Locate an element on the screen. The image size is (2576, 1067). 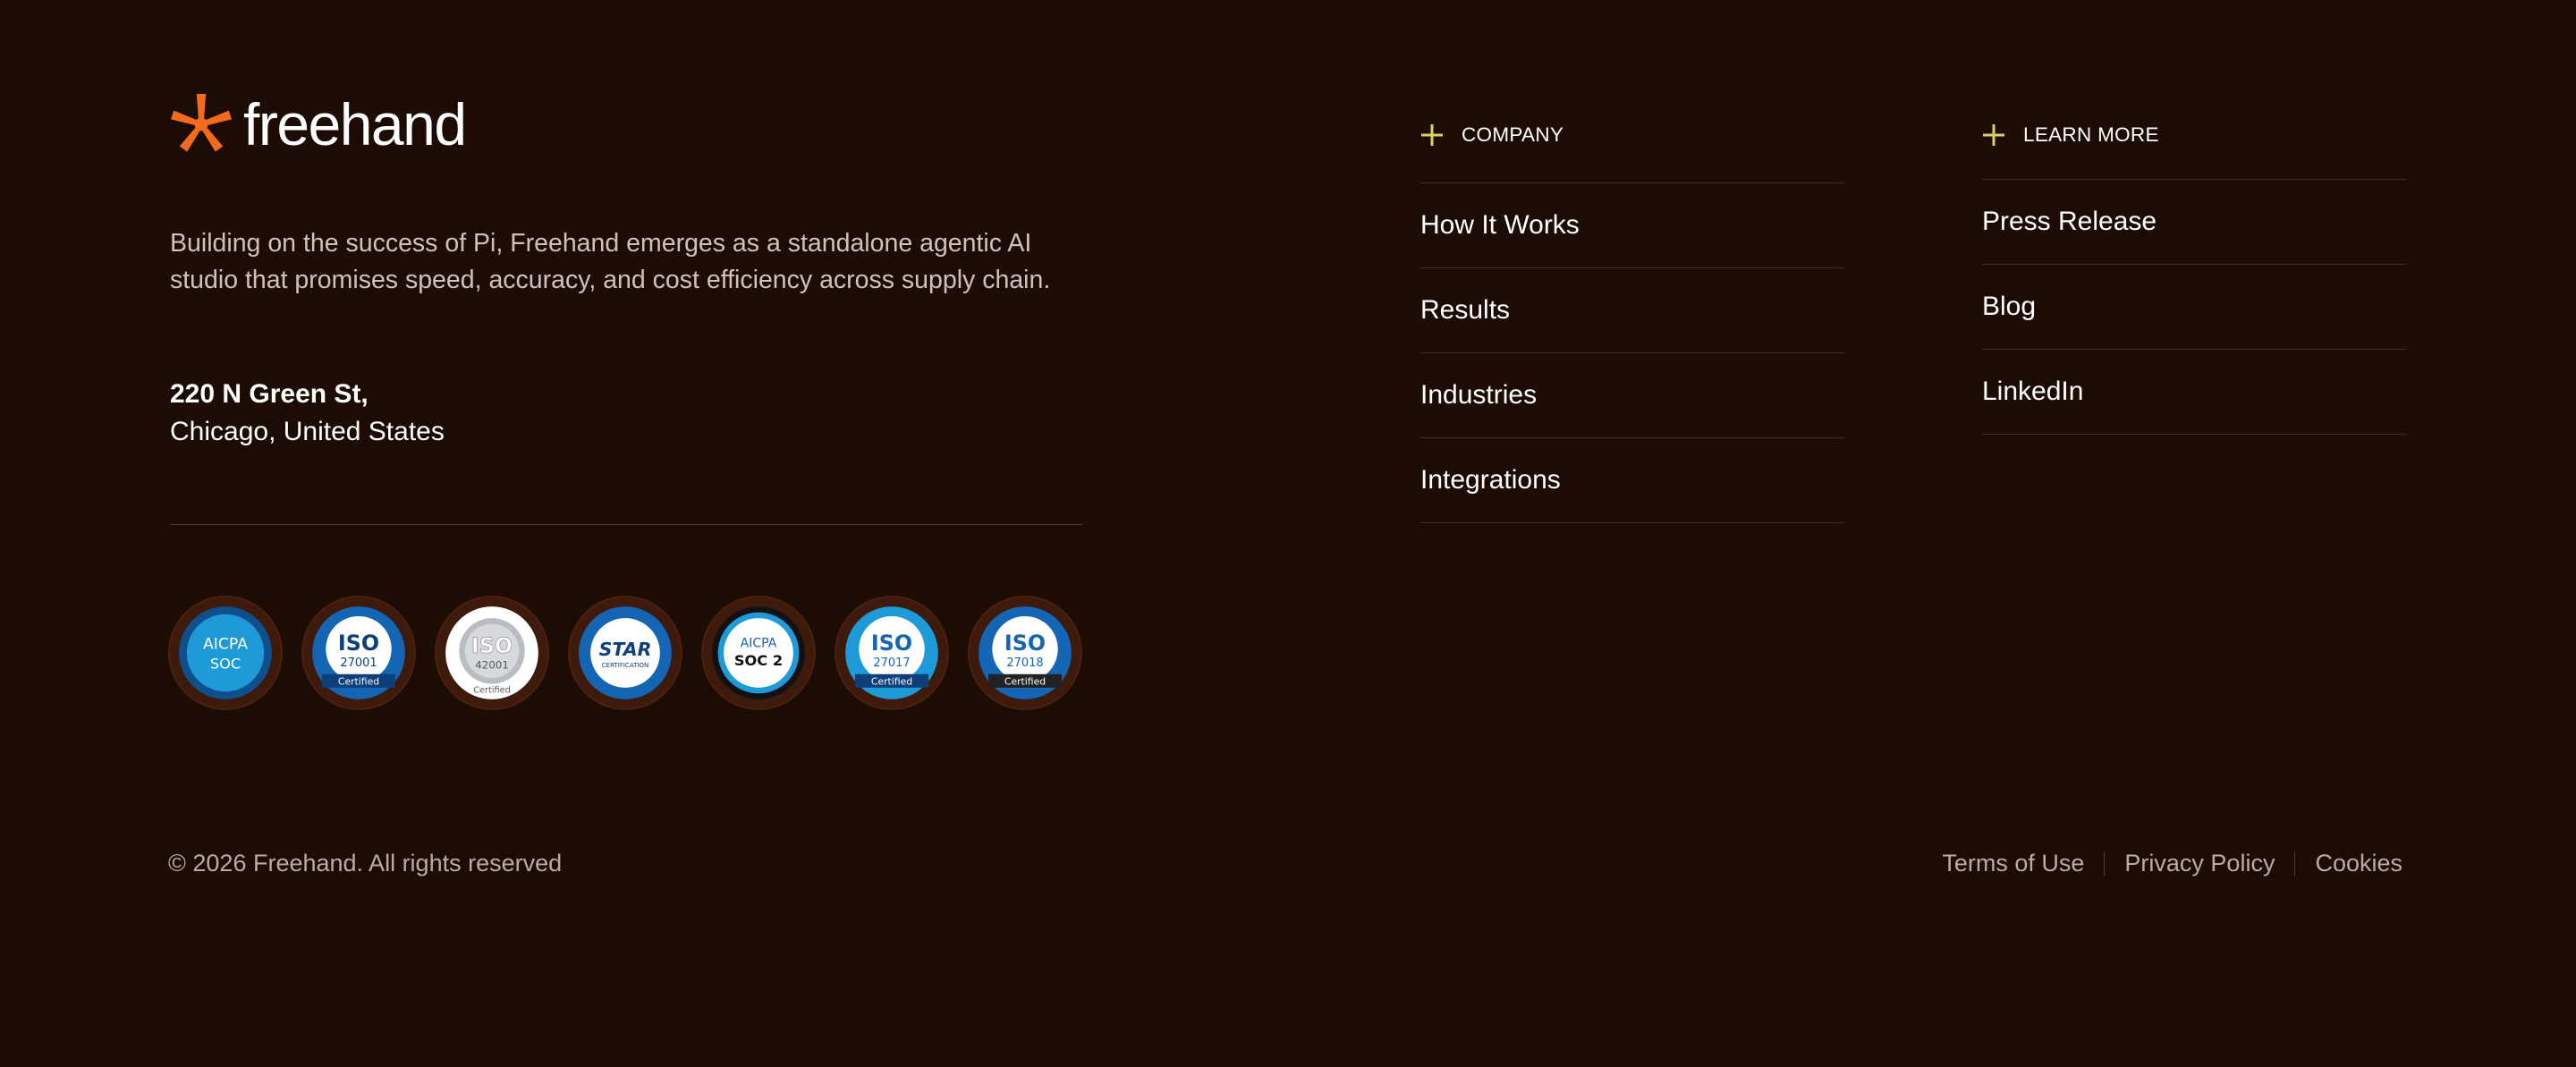
badge-number-text: 27018 is located at coordinates (1024, 663).